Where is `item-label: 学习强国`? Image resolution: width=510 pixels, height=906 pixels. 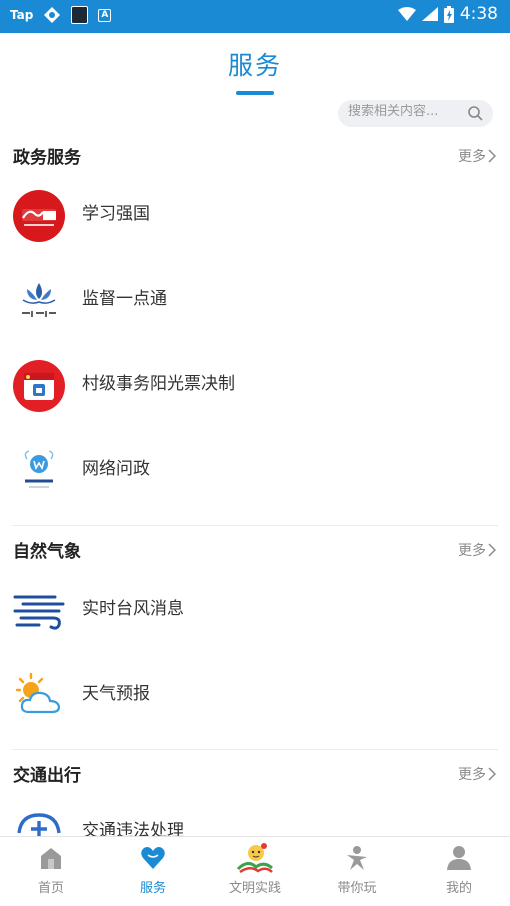 item-label: 学习强国 is located at coordinates (116, 214).